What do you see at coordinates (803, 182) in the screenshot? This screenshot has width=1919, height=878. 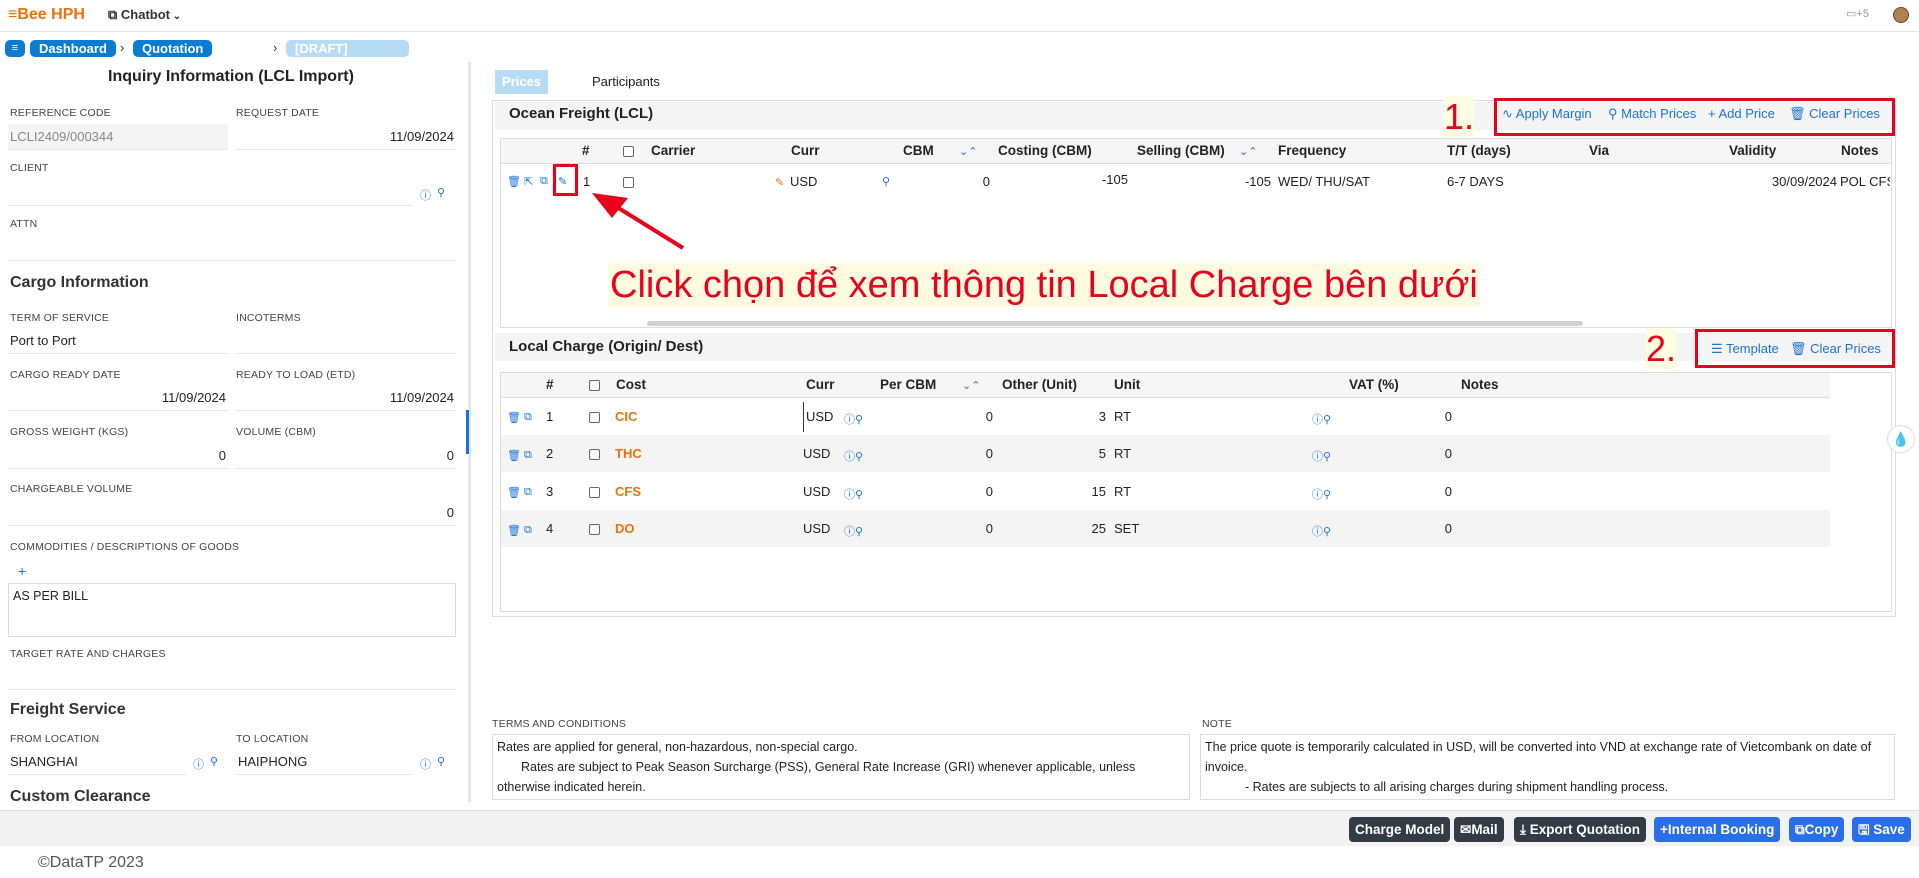 I see `ocean-curr: USD` at bounding box center [803, 182].